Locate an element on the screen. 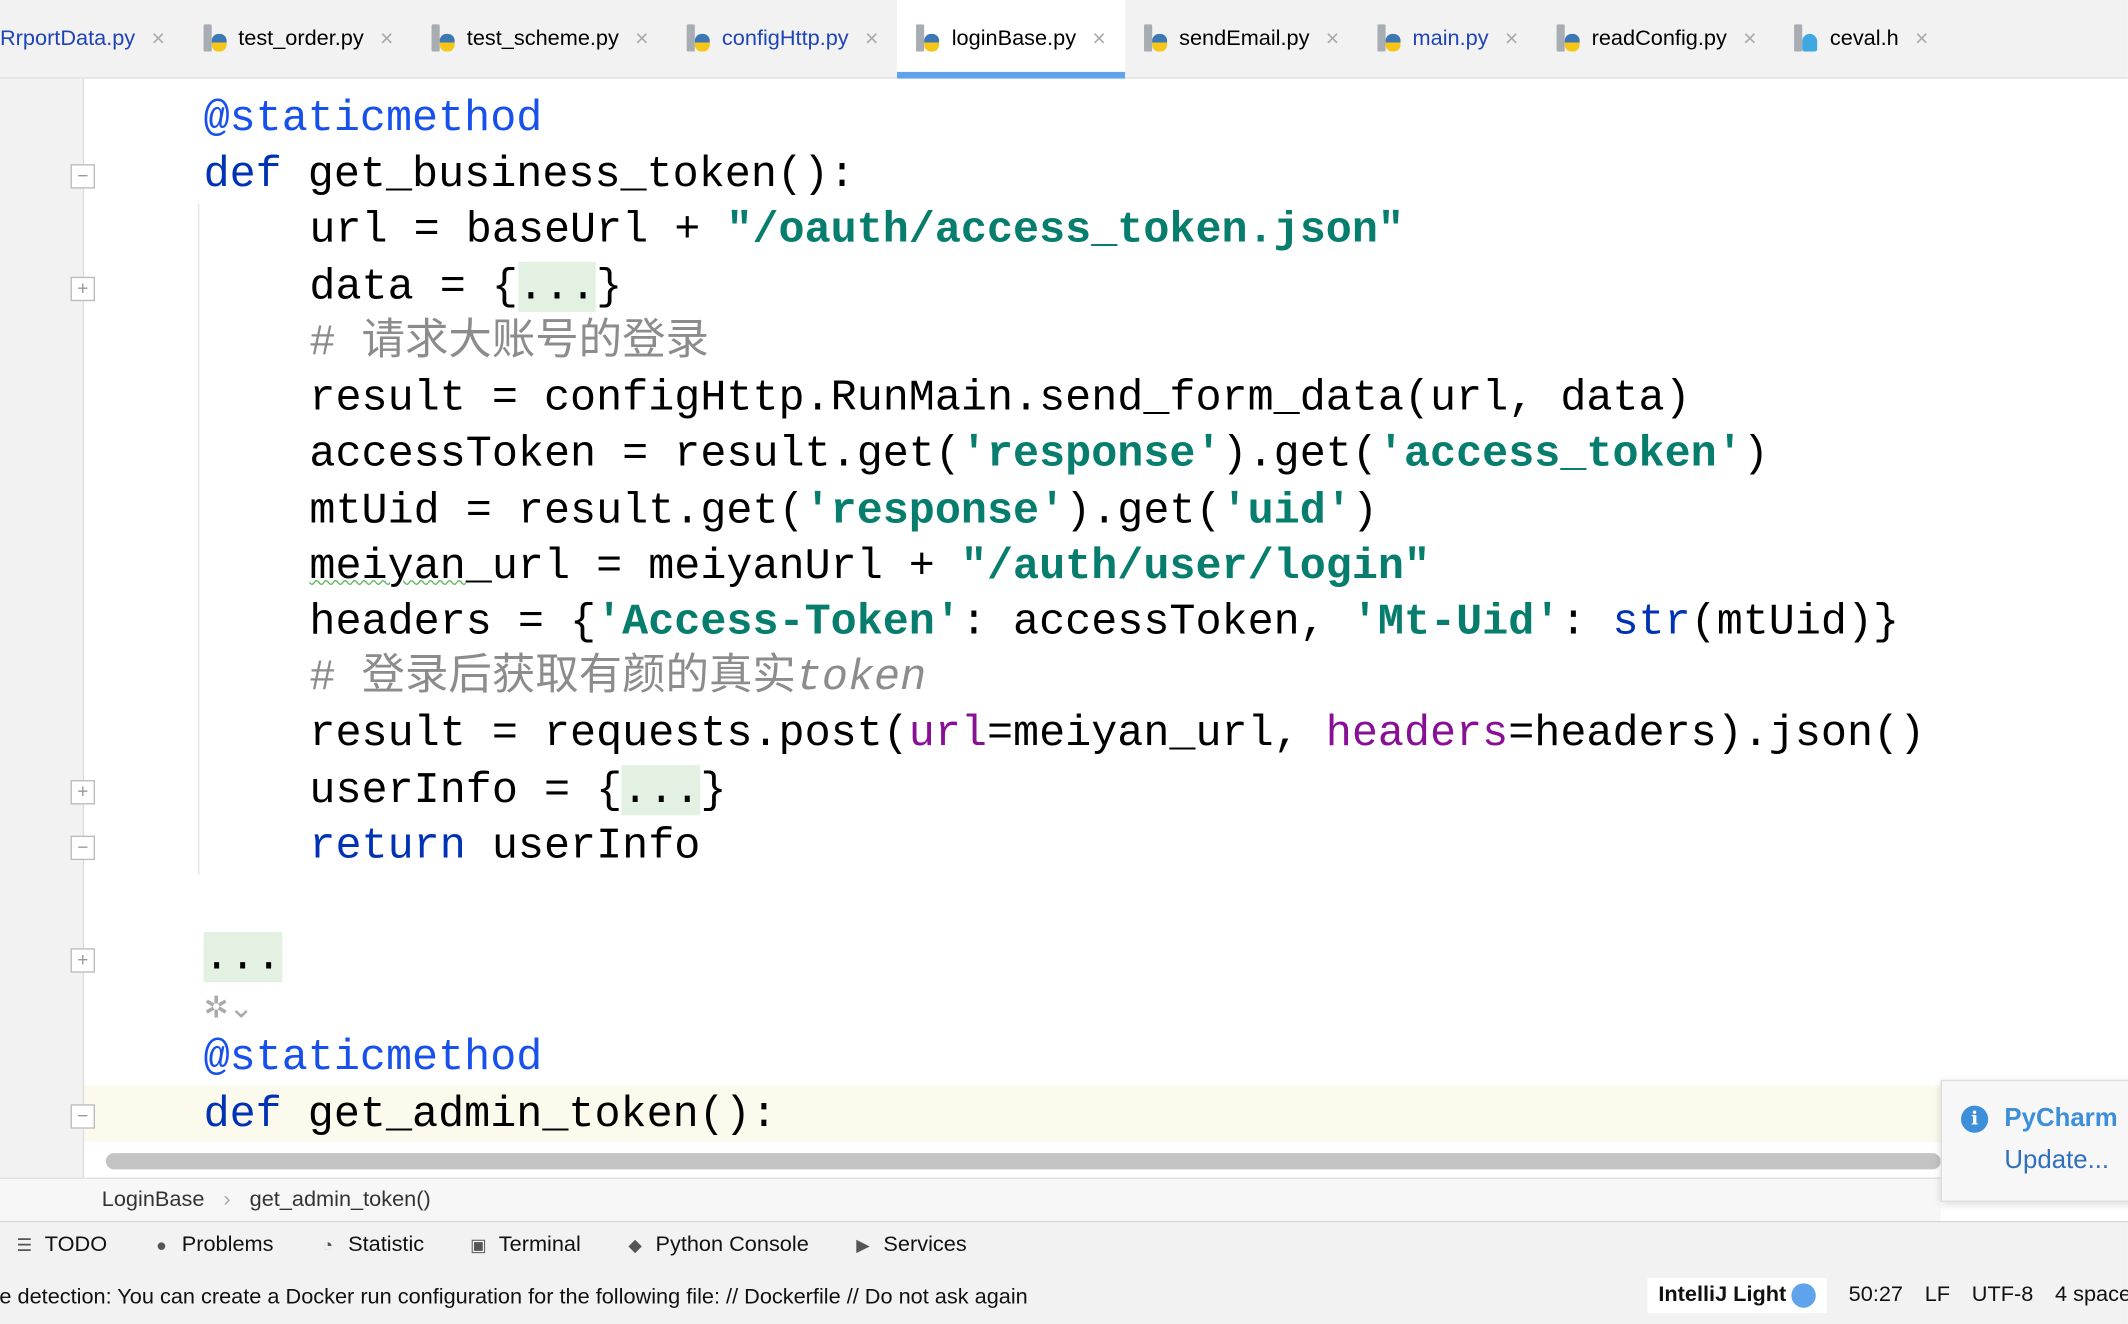 Image resolution: width=2128 pixels, height=1324 pixels. code-token: @staticmethod is located at coordinates (373, 1057).